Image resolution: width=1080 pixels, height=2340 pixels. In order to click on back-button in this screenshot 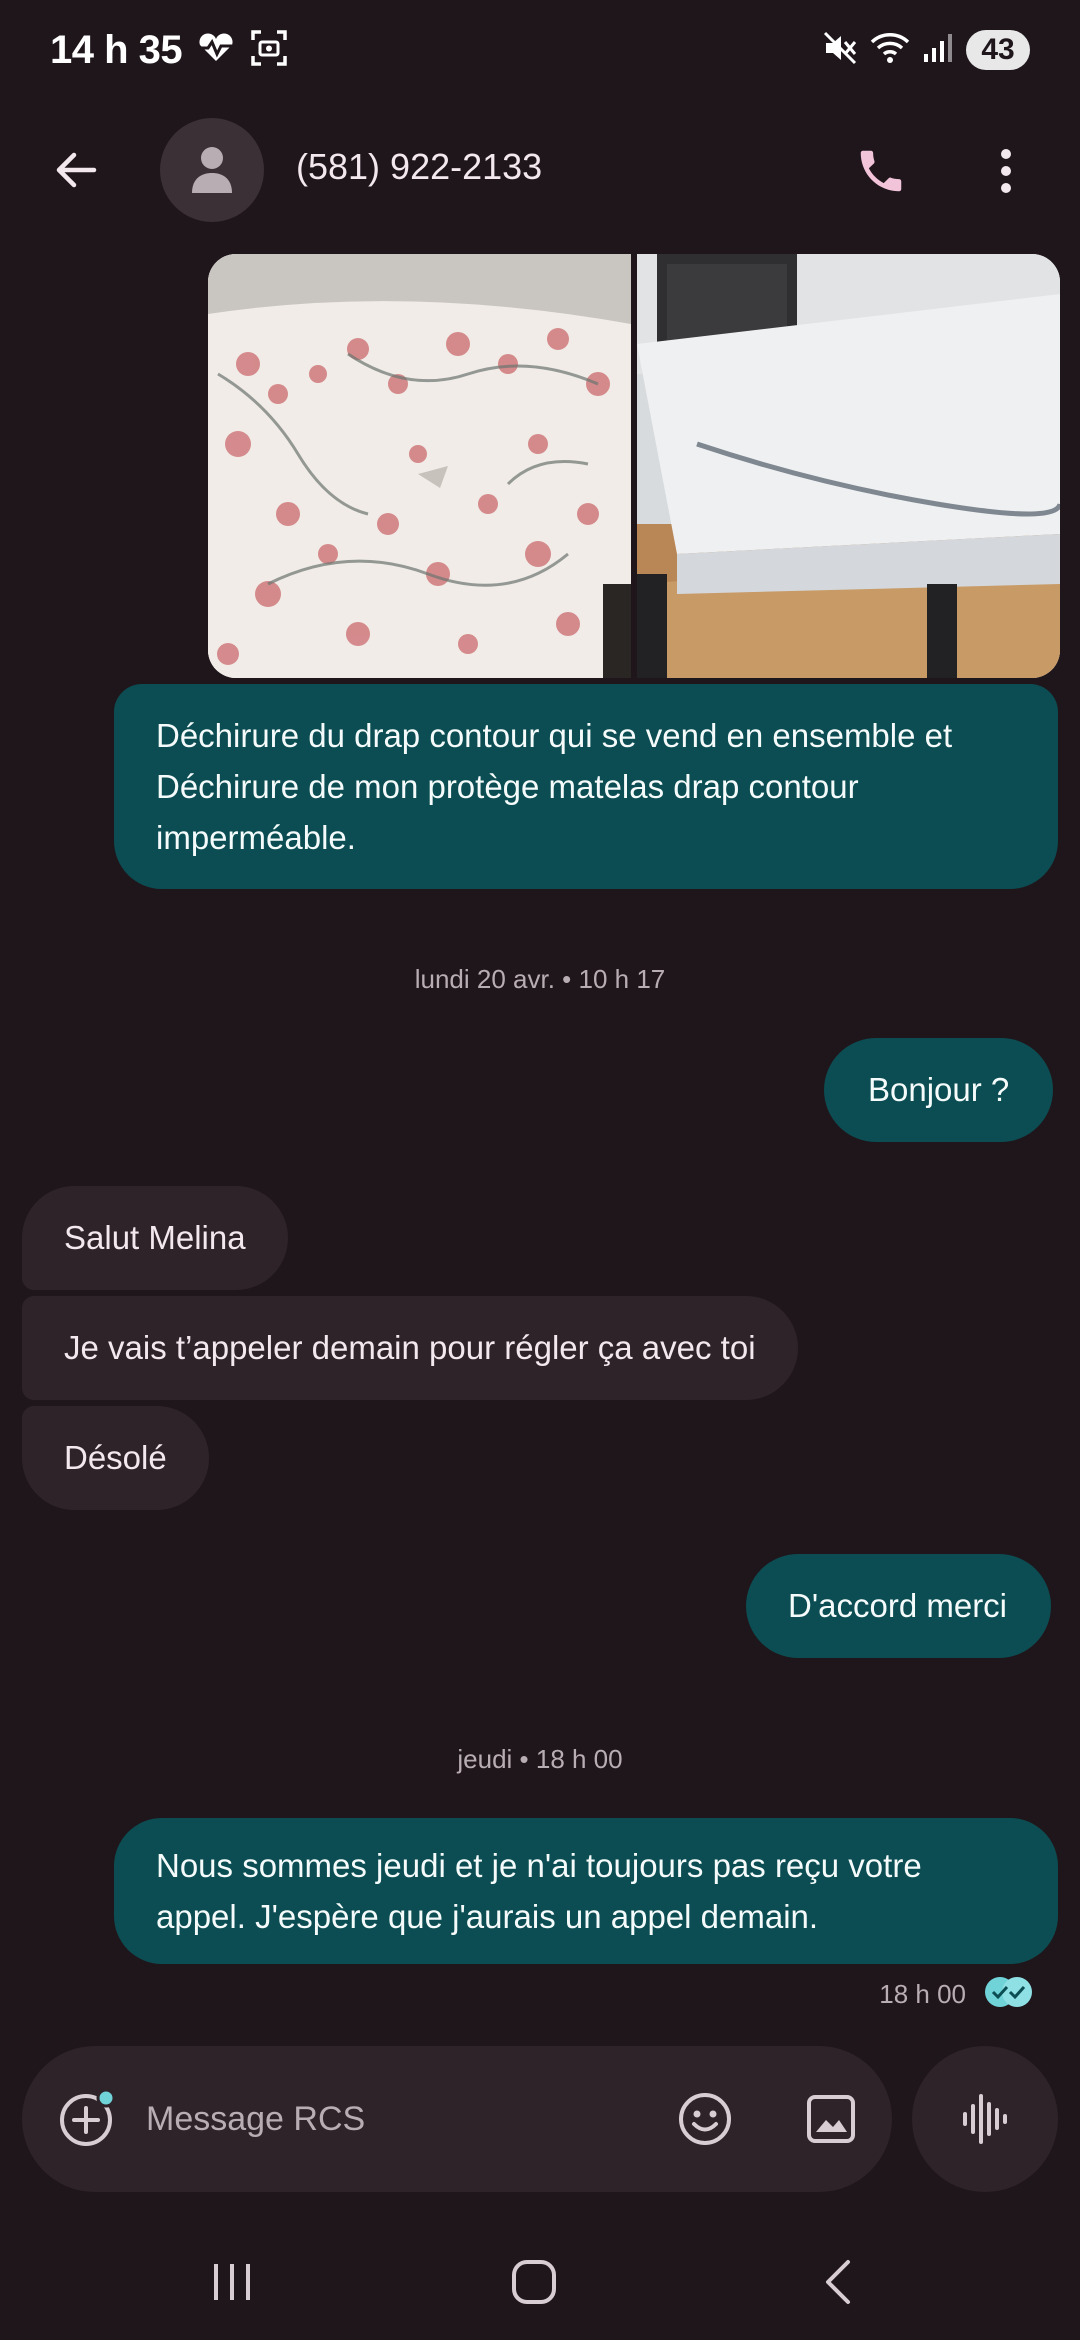, I will do `click(76, 170)`.